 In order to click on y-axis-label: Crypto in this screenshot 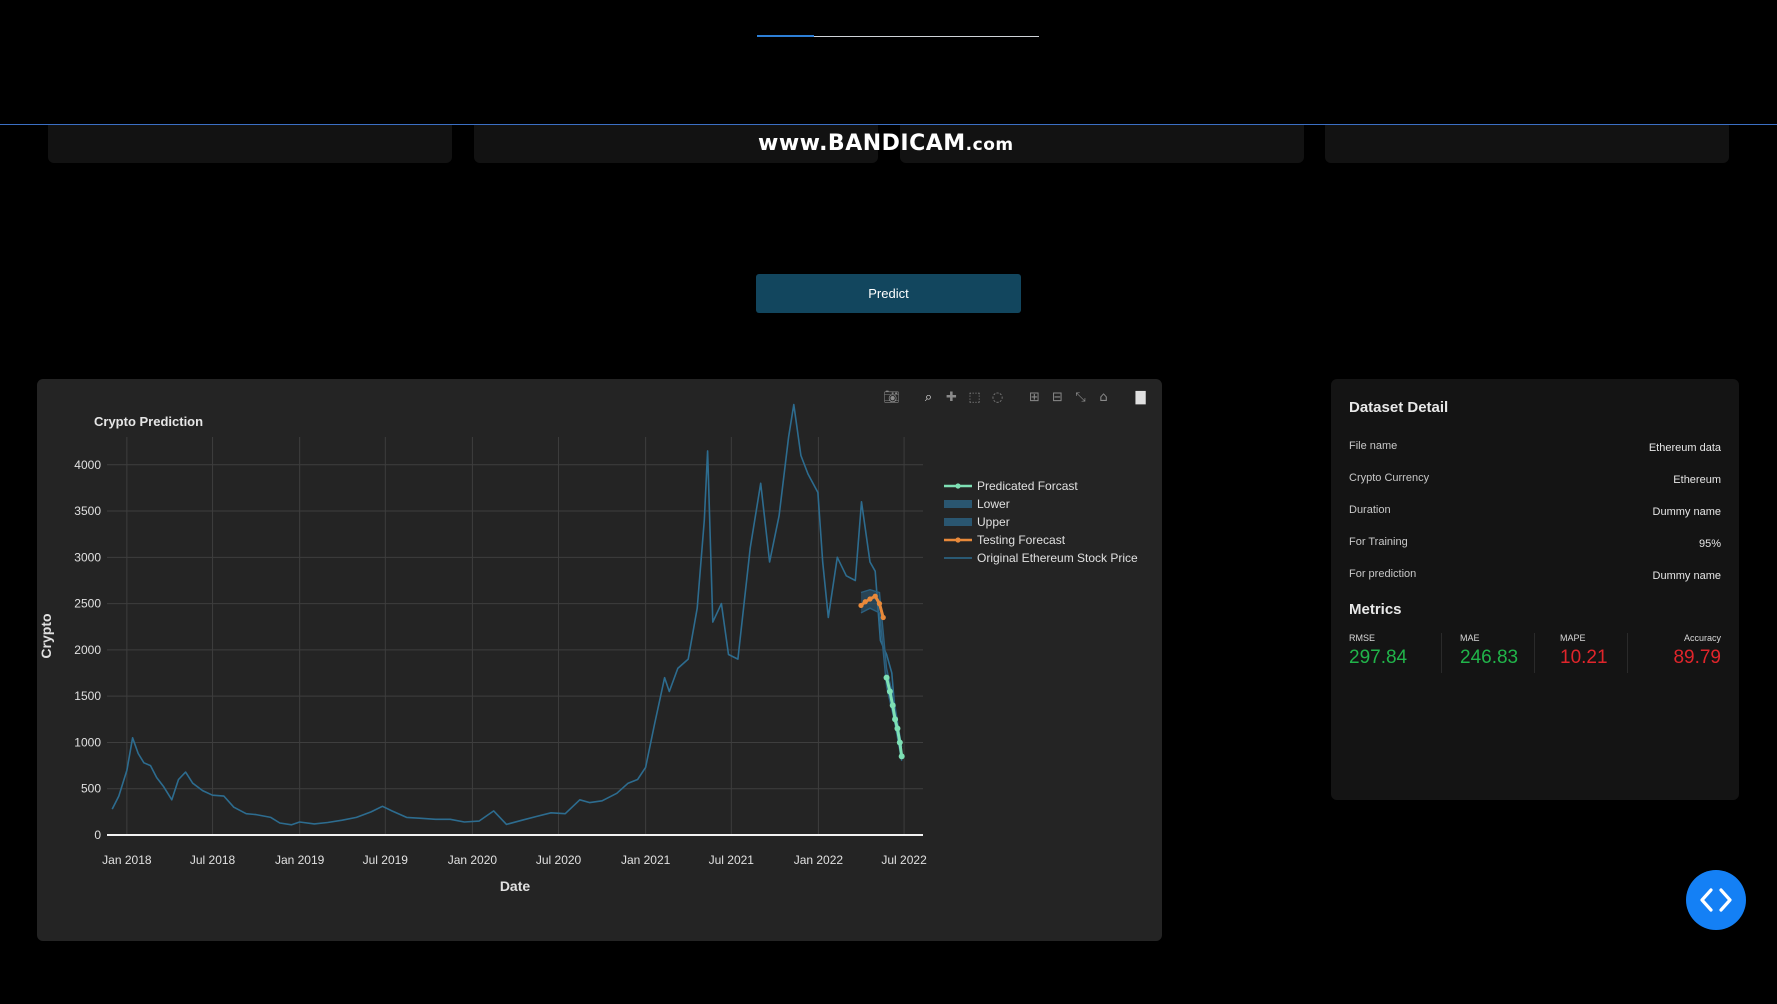, I will do `click(46, 635)`.